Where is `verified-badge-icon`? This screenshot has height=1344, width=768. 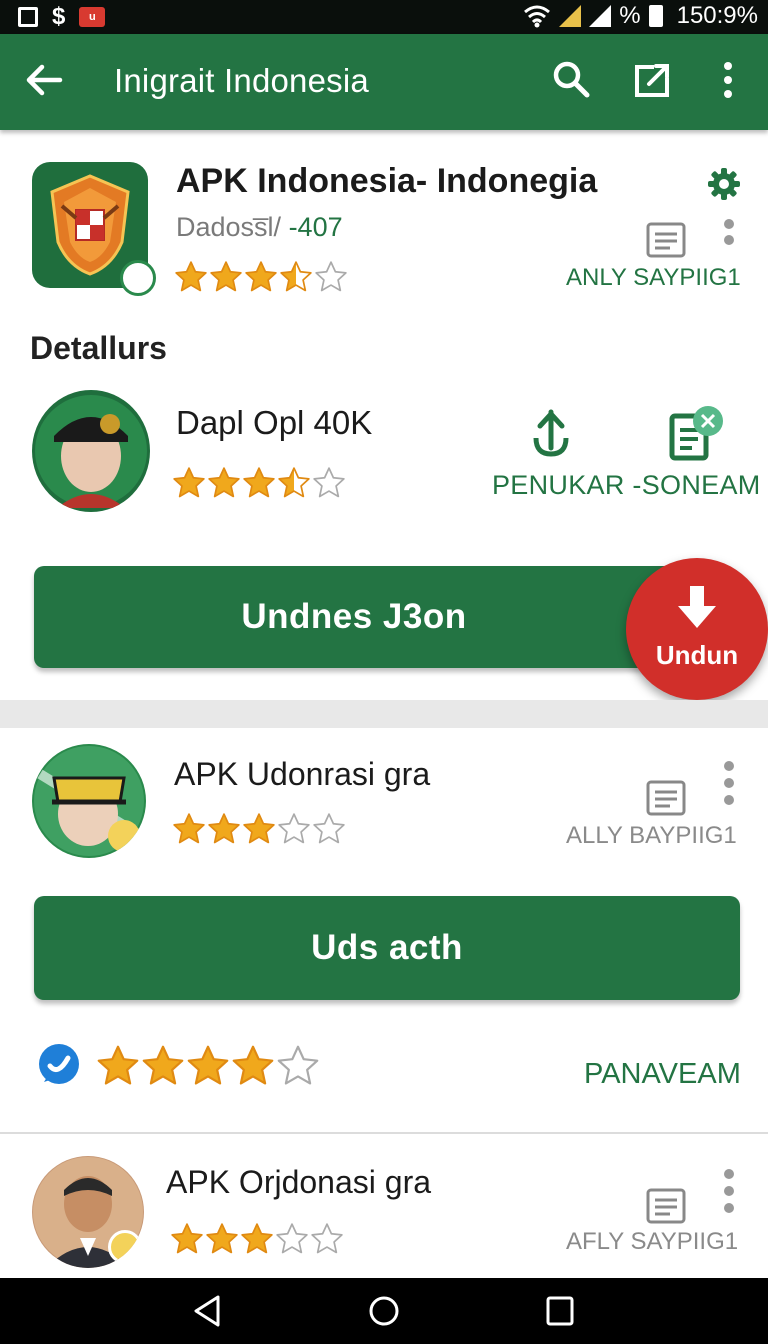 verified-badge-icon is located at coordinates (138, 278).